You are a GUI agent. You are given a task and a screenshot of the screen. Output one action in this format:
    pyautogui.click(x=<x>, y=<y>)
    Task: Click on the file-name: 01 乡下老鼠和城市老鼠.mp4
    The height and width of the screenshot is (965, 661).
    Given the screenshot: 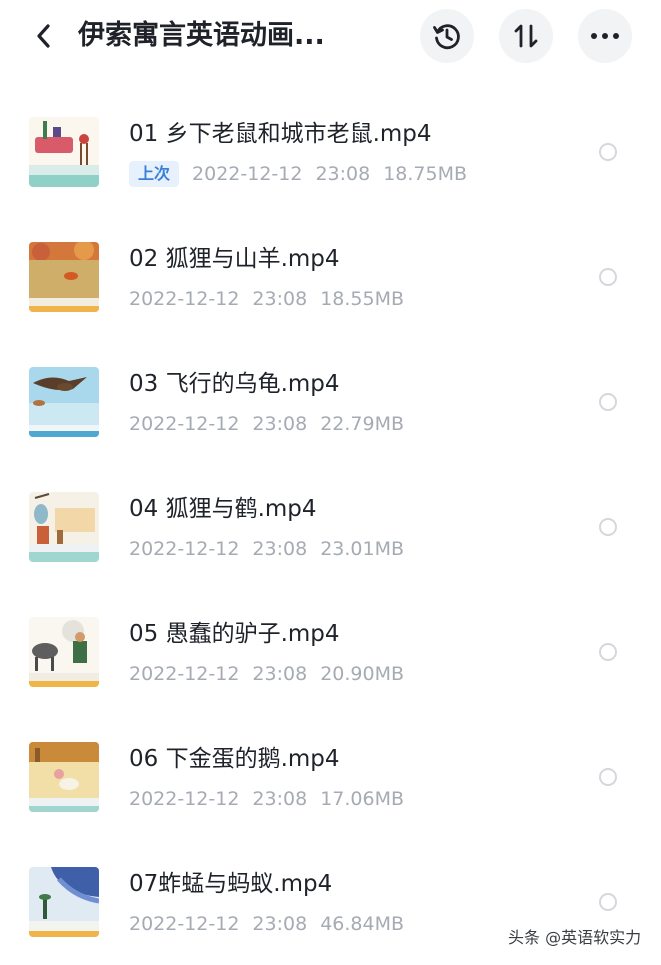 What is the action you would take?
    pyautogui.click(x=280, y=134)
    